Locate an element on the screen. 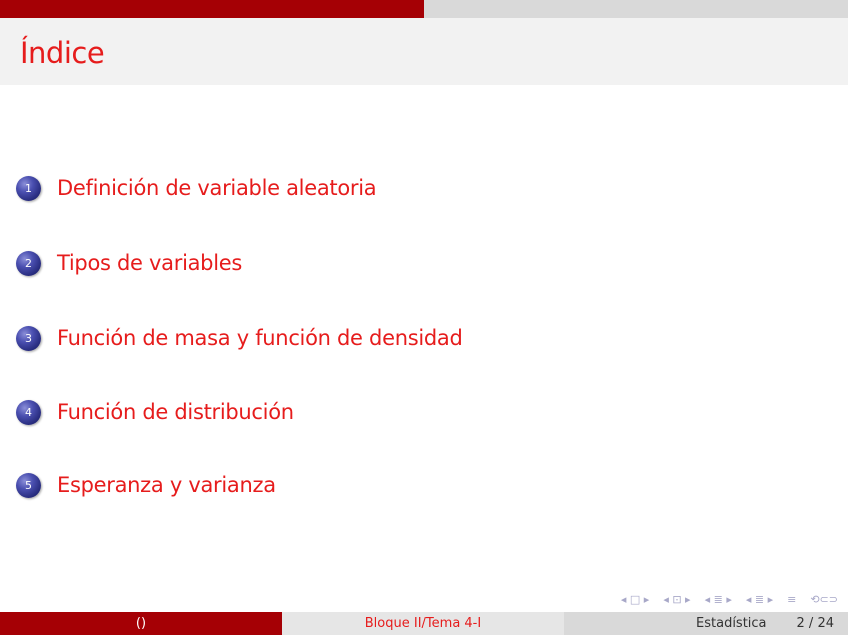  toc-item: 2 Tipos de variables is located at coordinates (129, 263).